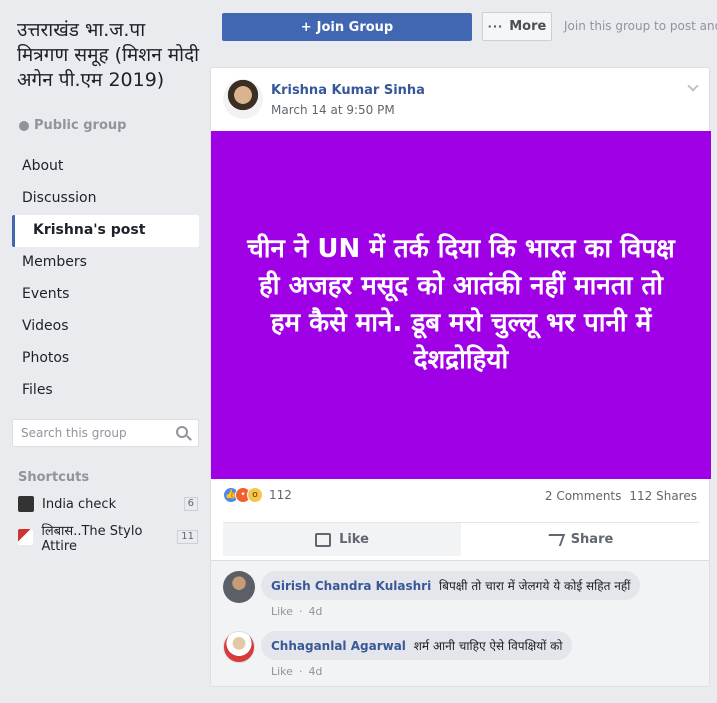 This screenshot has width=717, height=703. Describe the element at coordinates (105, 231) in the screenshot. I see `nav-item-krishnas-post: Krishna's post` at that location.